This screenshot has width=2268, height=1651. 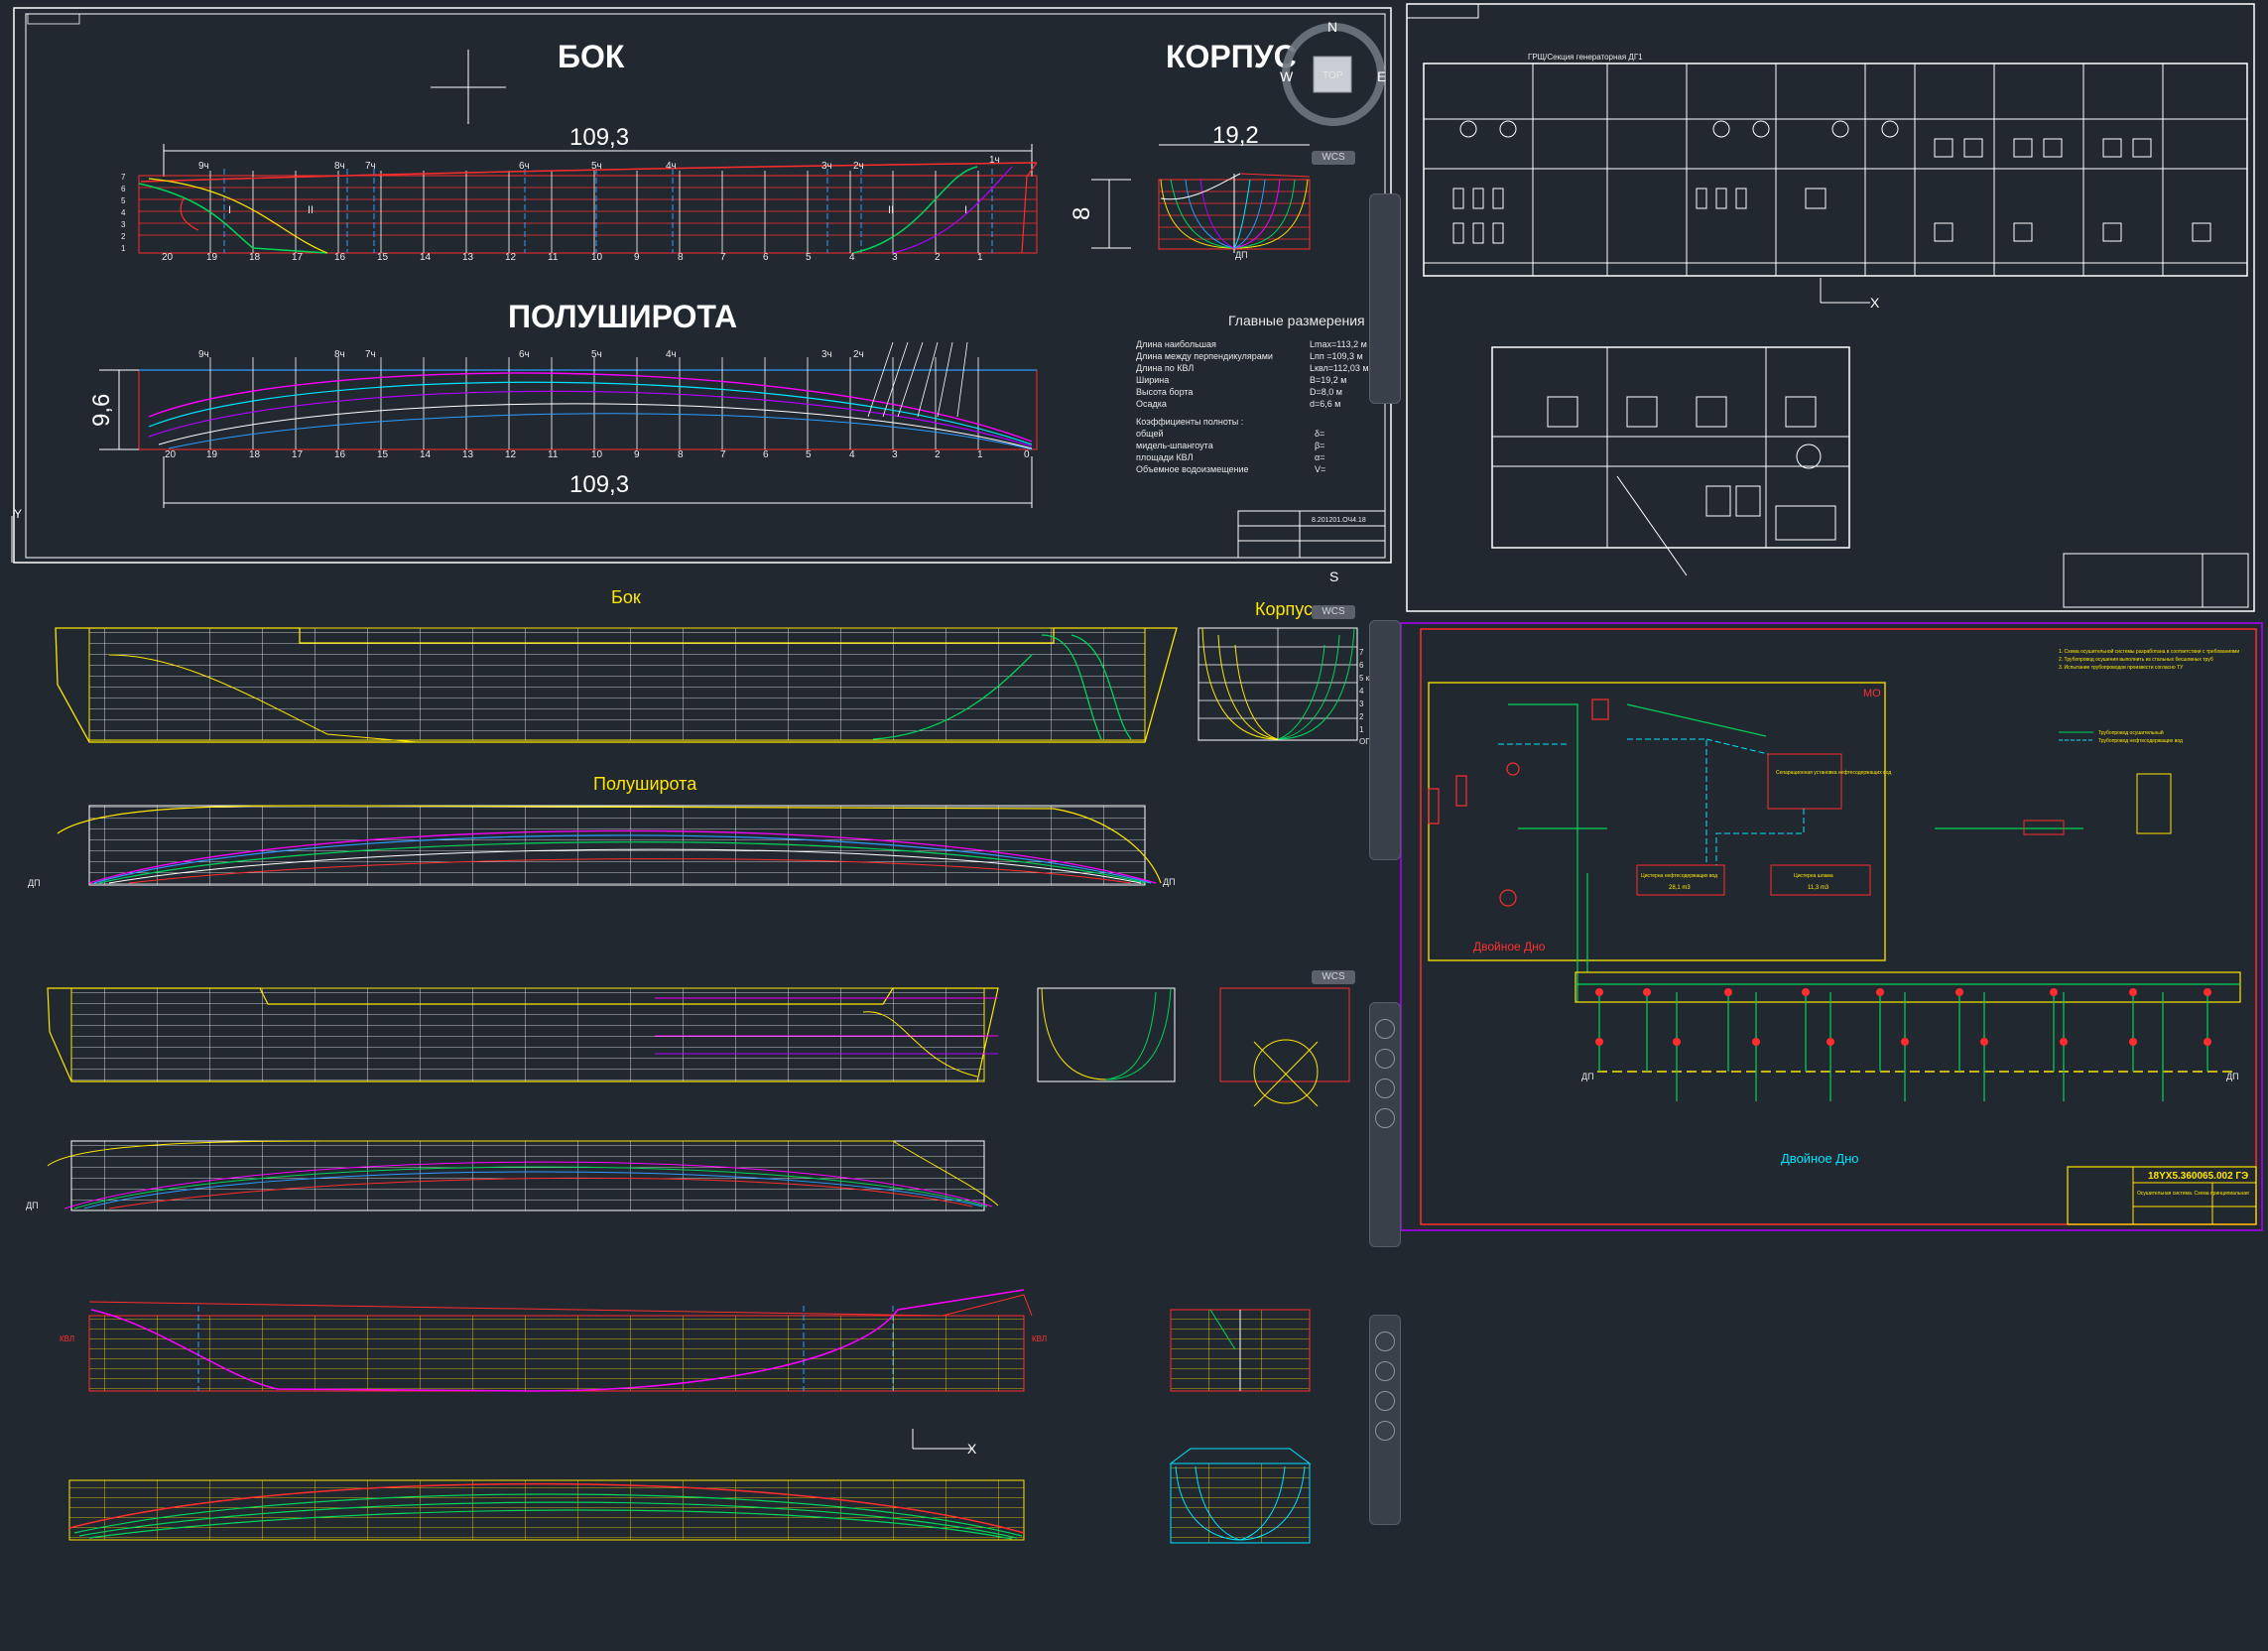 I want to click on steering-wheel-icon, so click(x=1385, y=1341).